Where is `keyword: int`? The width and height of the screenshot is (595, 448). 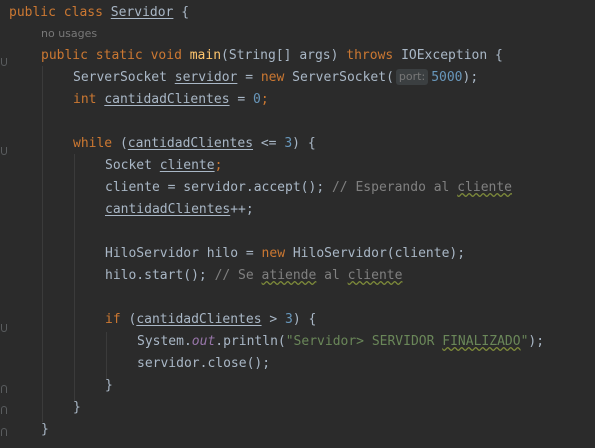 keyword: int is located at coordinates (85, 99).